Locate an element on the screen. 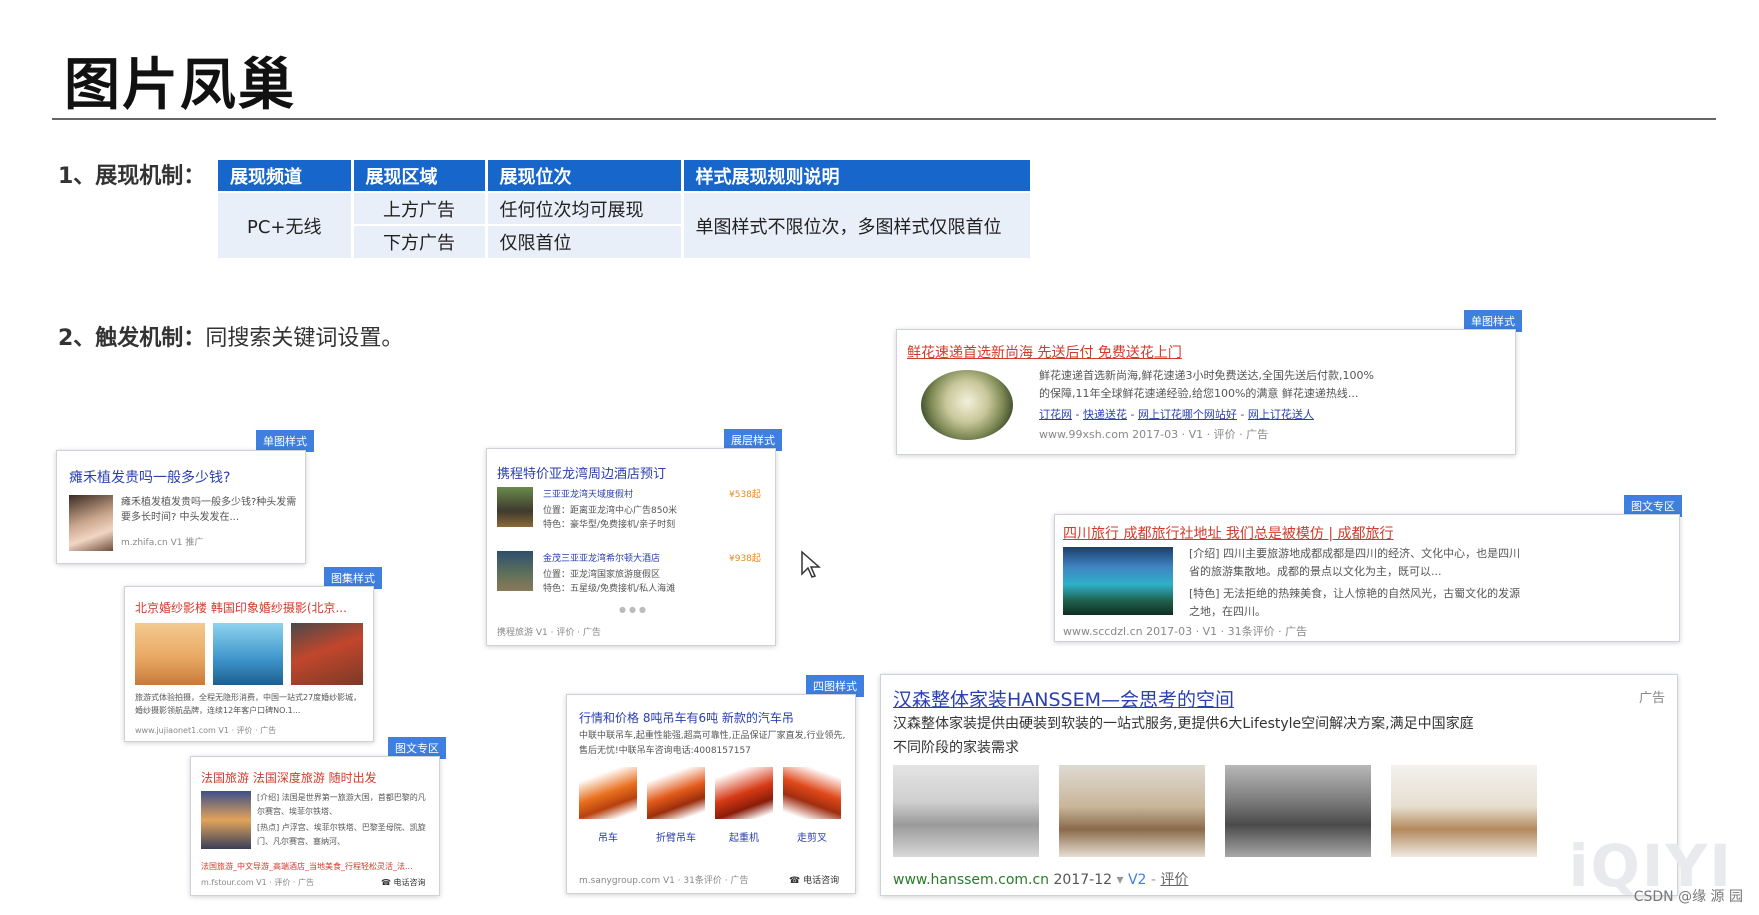 The image size is (1759, 915). ad-footer: www.hanssem.com.cn 2017-12 ▾ V2 - 评价 is located at coordinates (1041, 880).